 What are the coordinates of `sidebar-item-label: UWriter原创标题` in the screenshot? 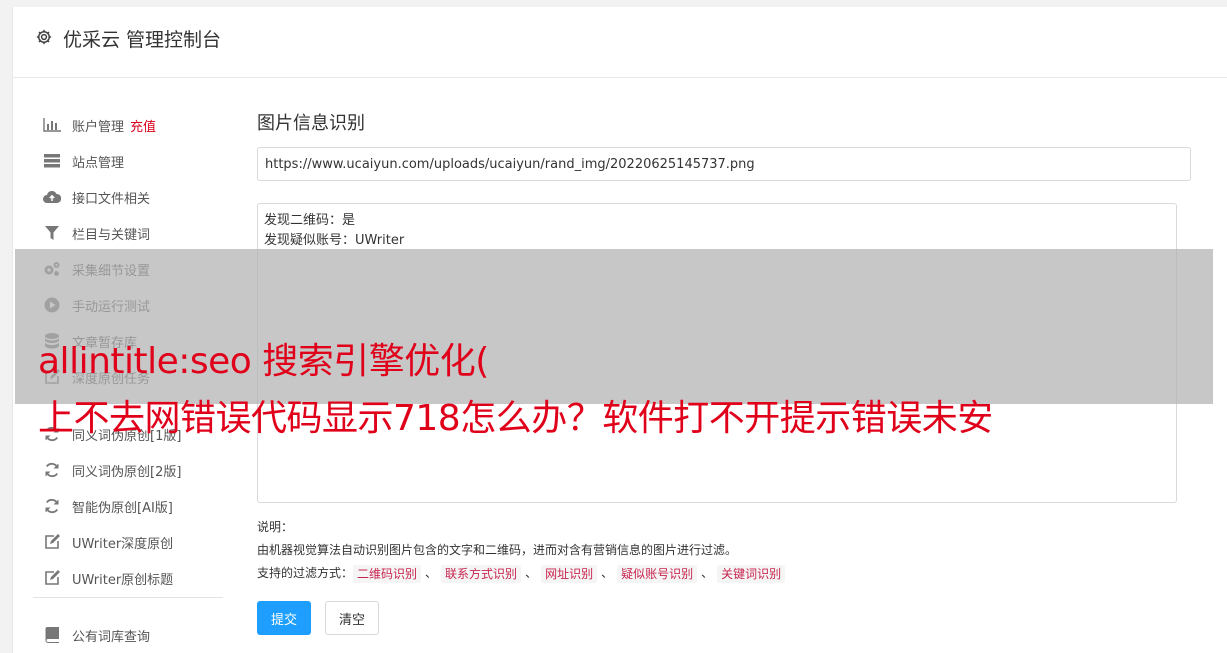 It's located at (123, 580).